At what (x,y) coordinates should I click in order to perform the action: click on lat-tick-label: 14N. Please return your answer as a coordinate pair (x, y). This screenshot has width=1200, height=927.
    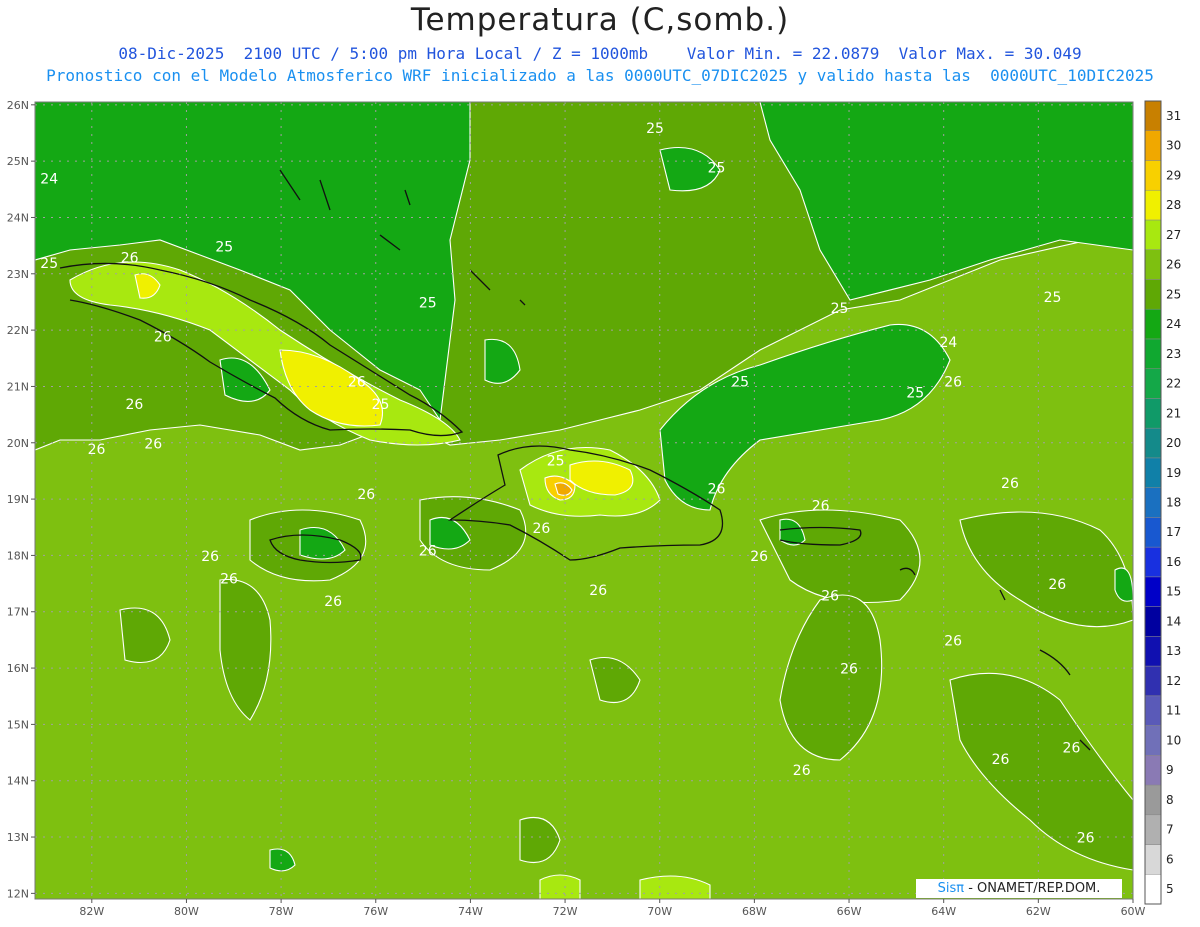
    Looking at the image, I should click on (18, 781).